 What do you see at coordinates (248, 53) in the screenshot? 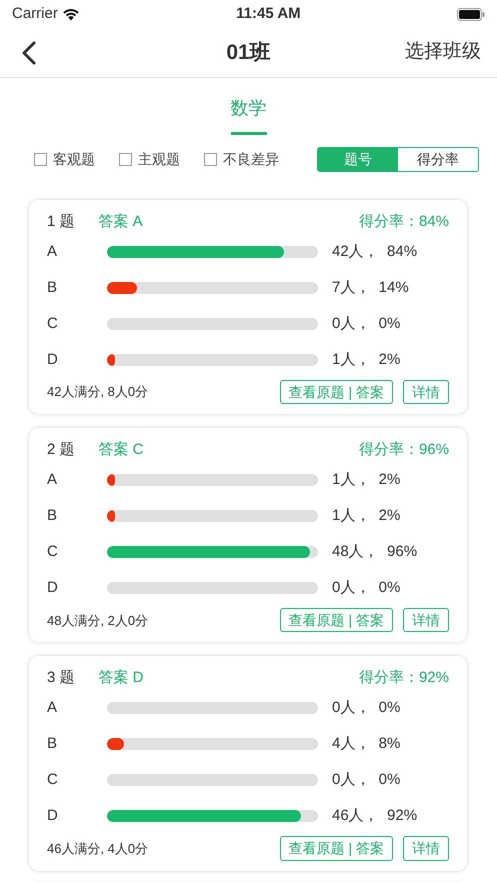
I see `page-title: 01班` at bounding box center [248, 53].